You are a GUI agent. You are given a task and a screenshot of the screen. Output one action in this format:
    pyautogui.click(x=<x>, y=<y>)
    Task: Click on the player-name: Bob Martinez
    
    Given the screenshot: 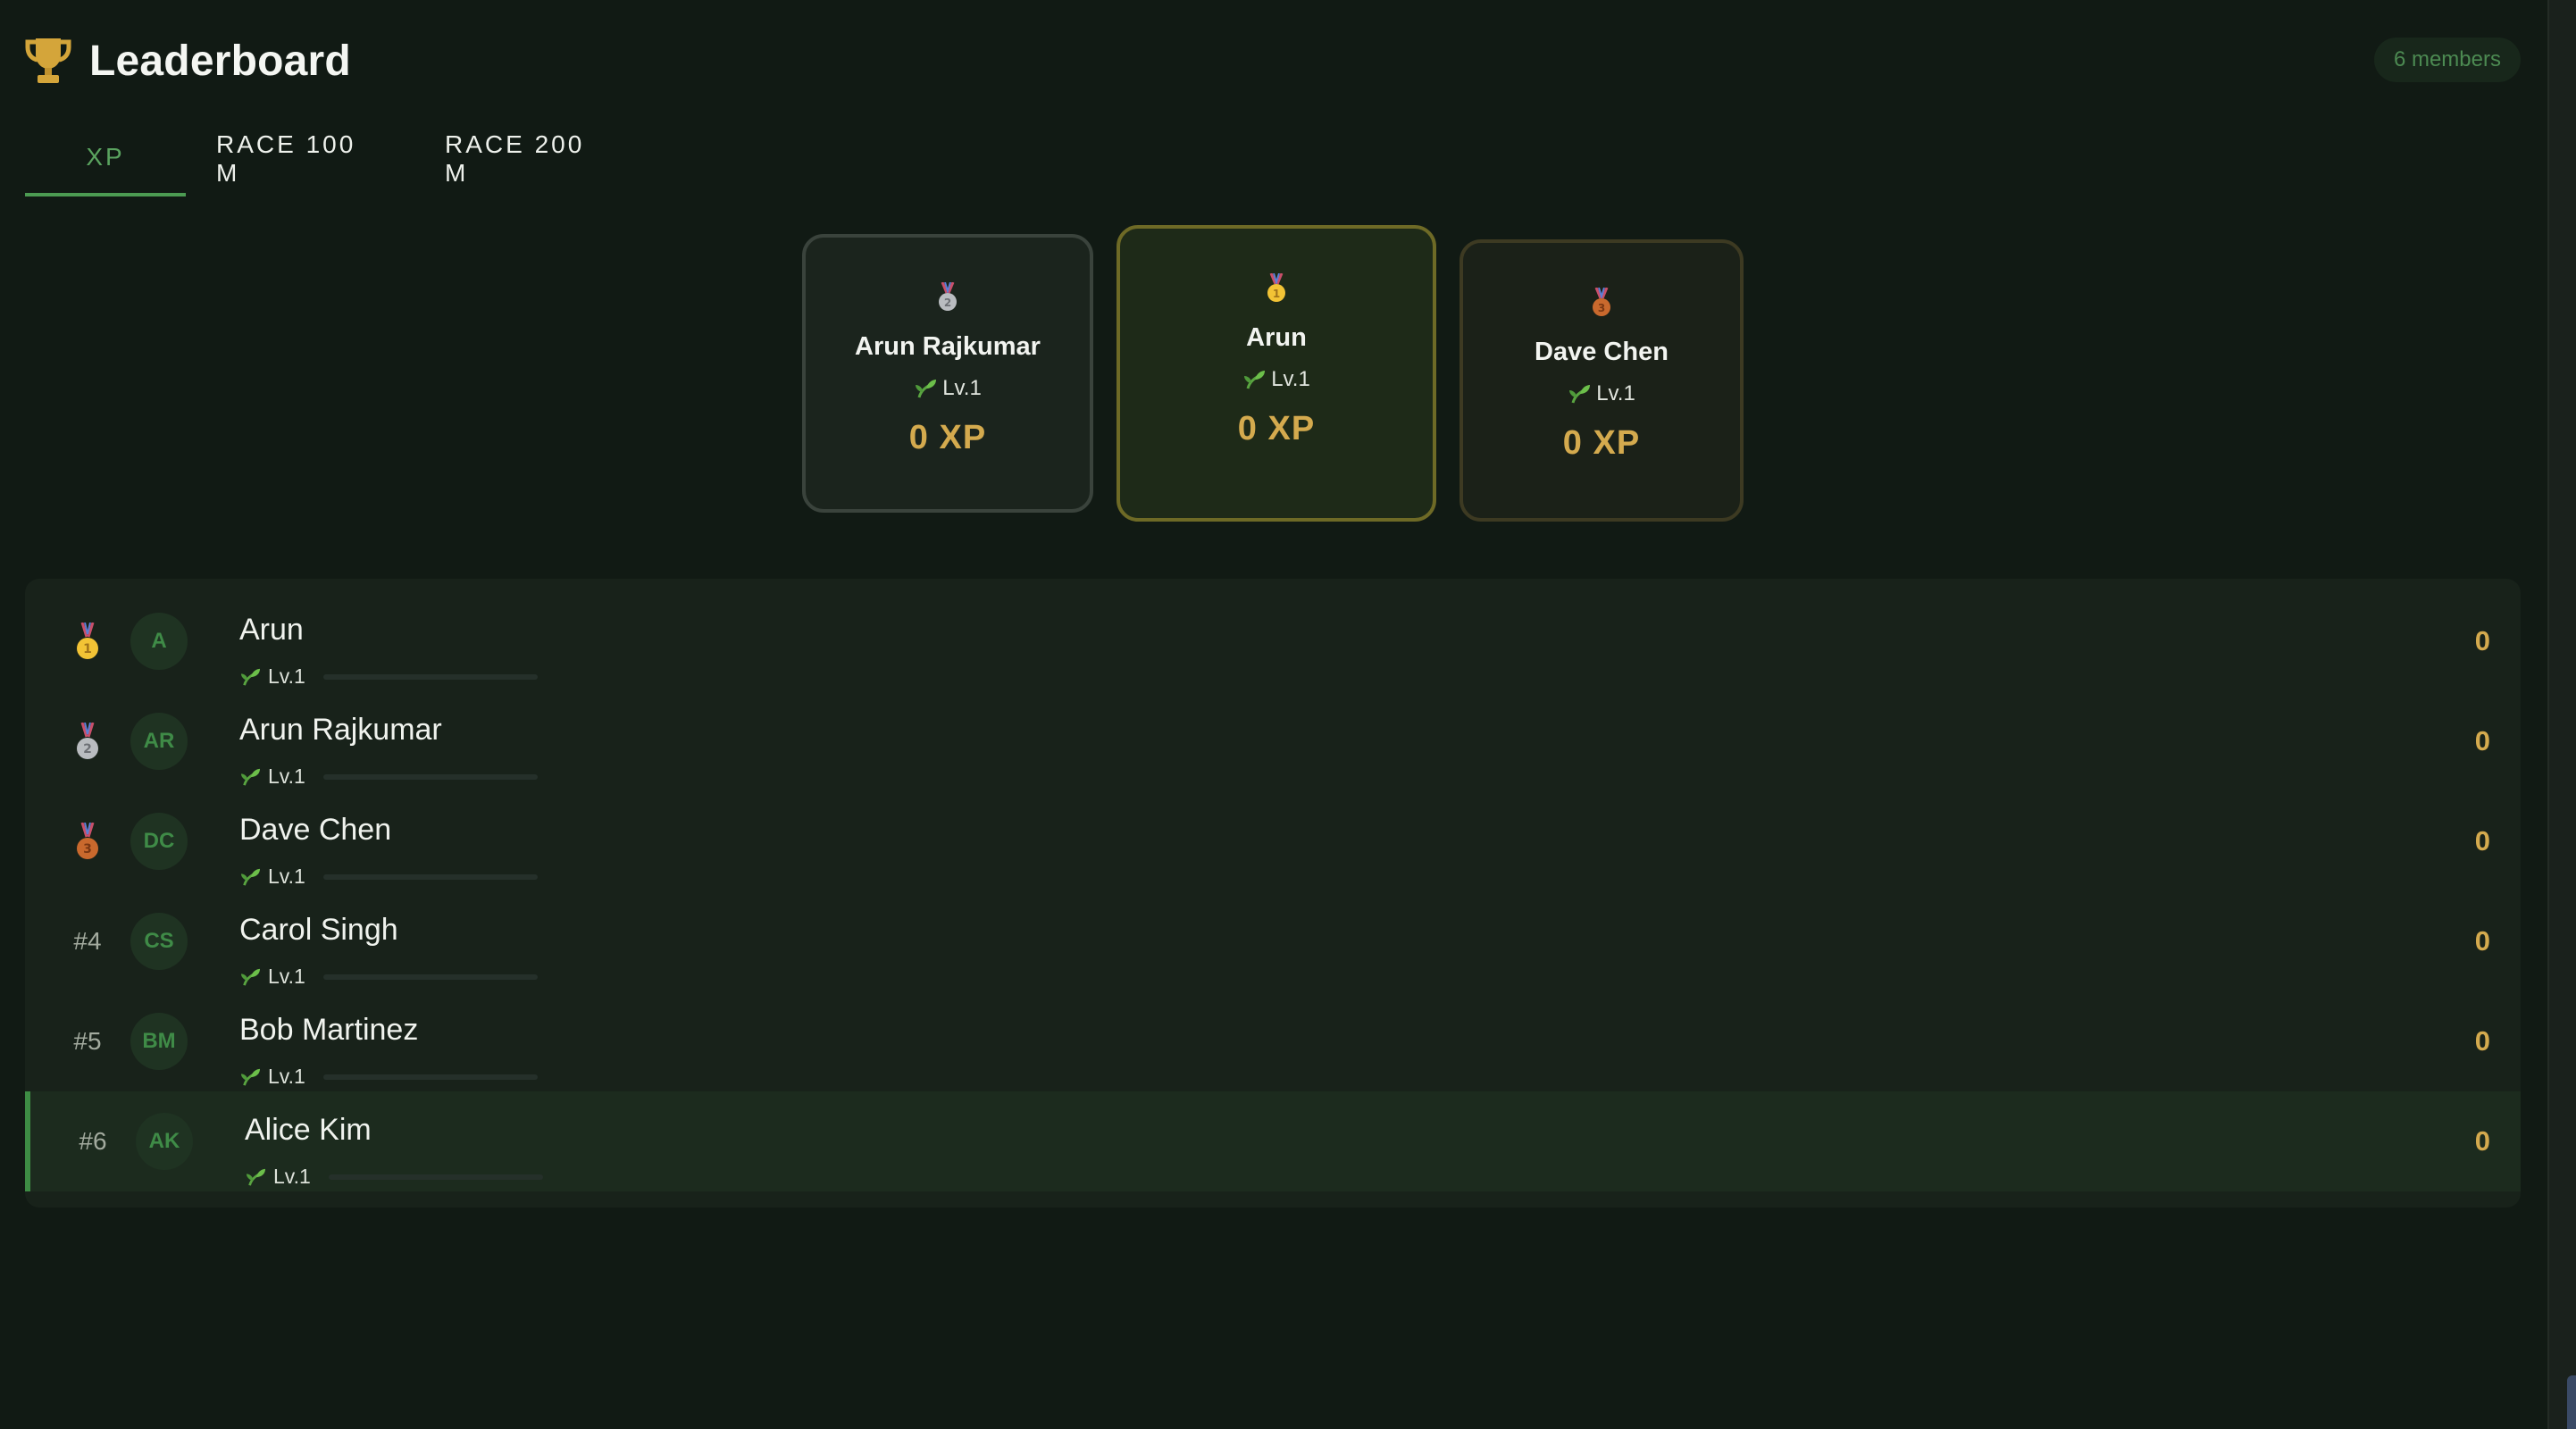 What is the action you would take?
    pyautogui.click(x=329, y=1030)
    